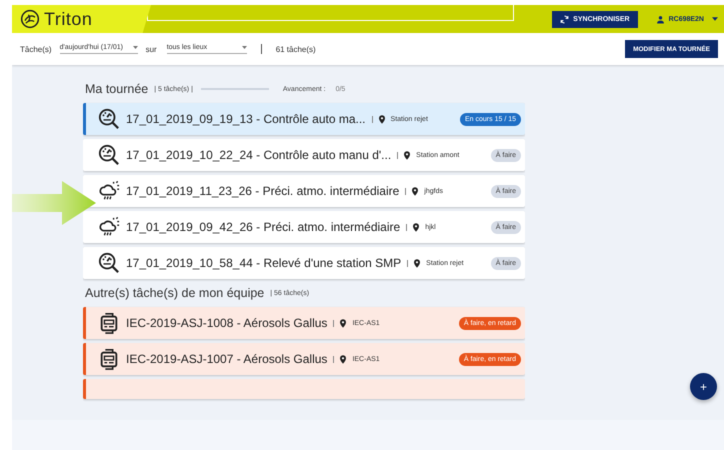  What do you see at coordinates (151, 49) in the screenshot?
I see `filter-label: sur` at bounding box center [151, 49].